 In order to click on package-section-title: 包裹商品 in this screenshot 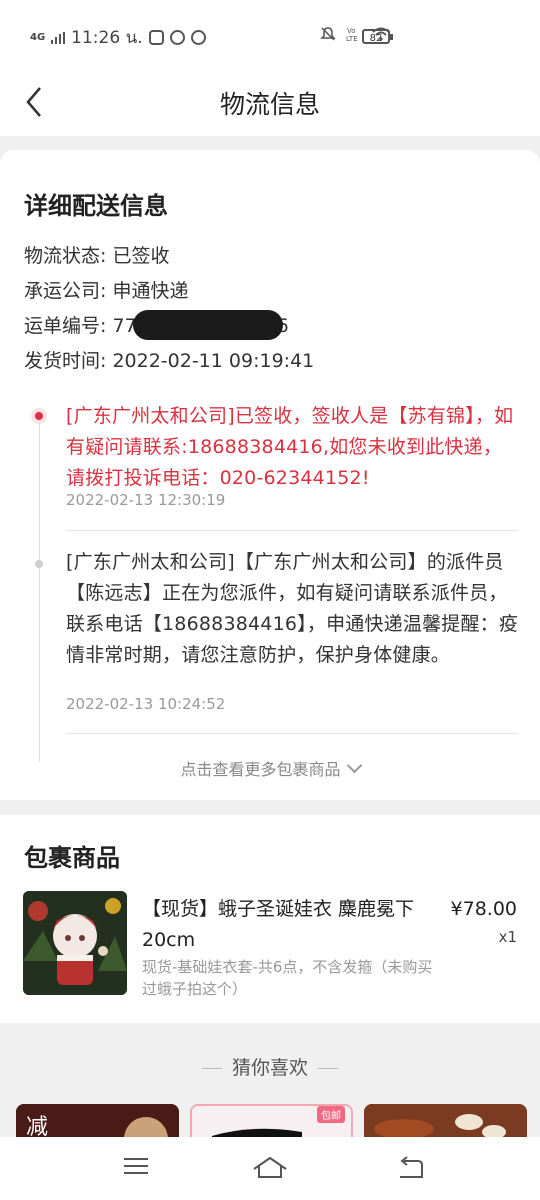, I will do `click(72, 858)`.